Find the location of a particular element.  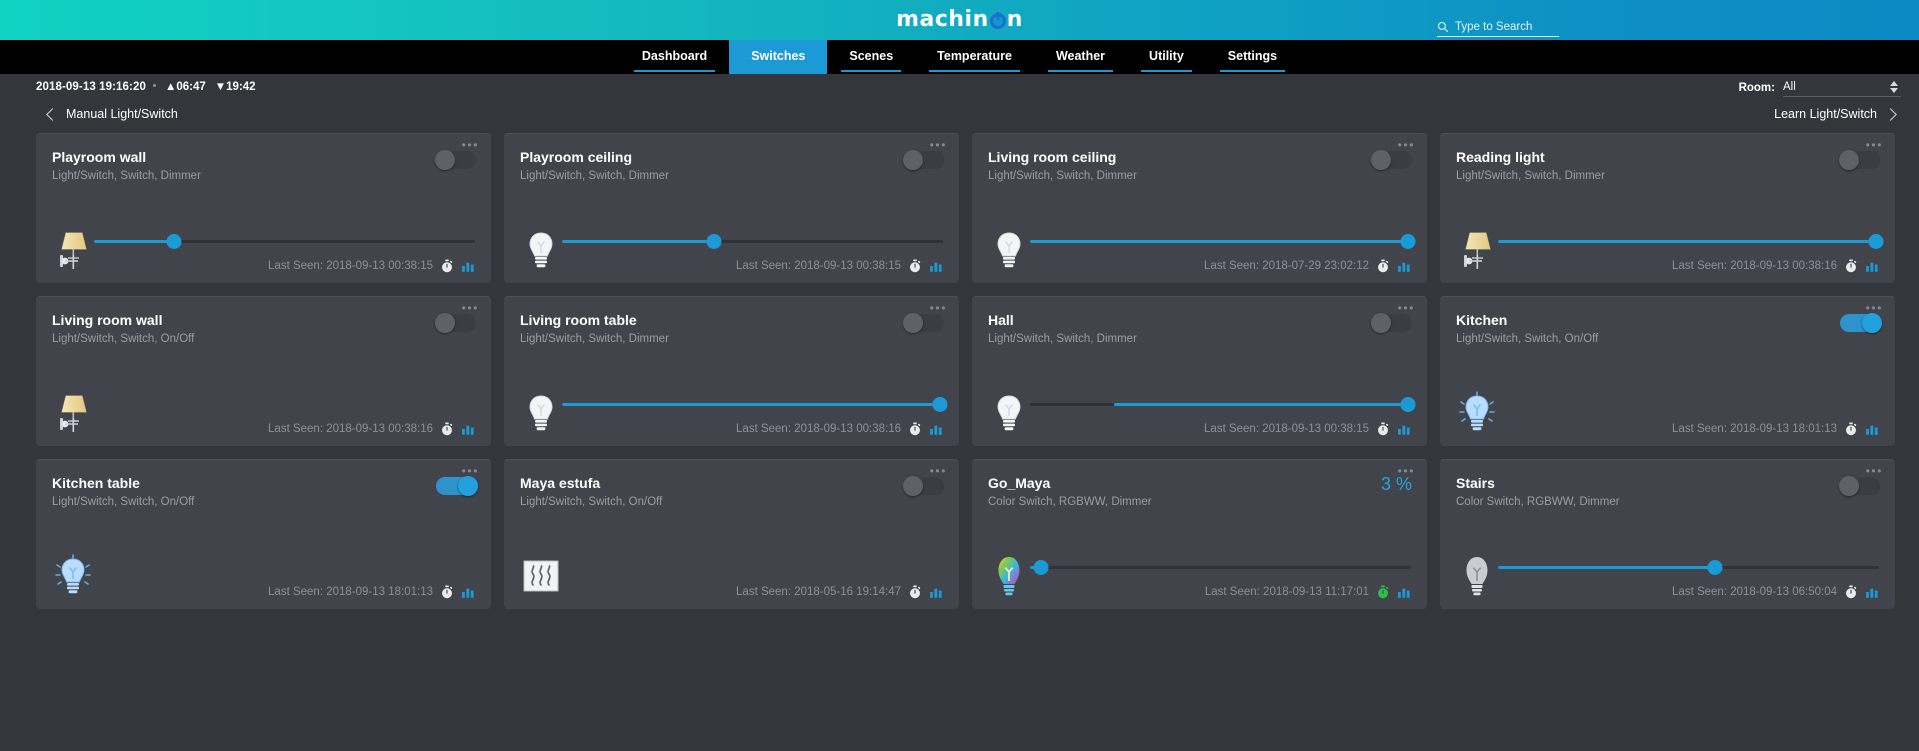

nav-item-settings: Settings is located at coordinates (1252, 57).